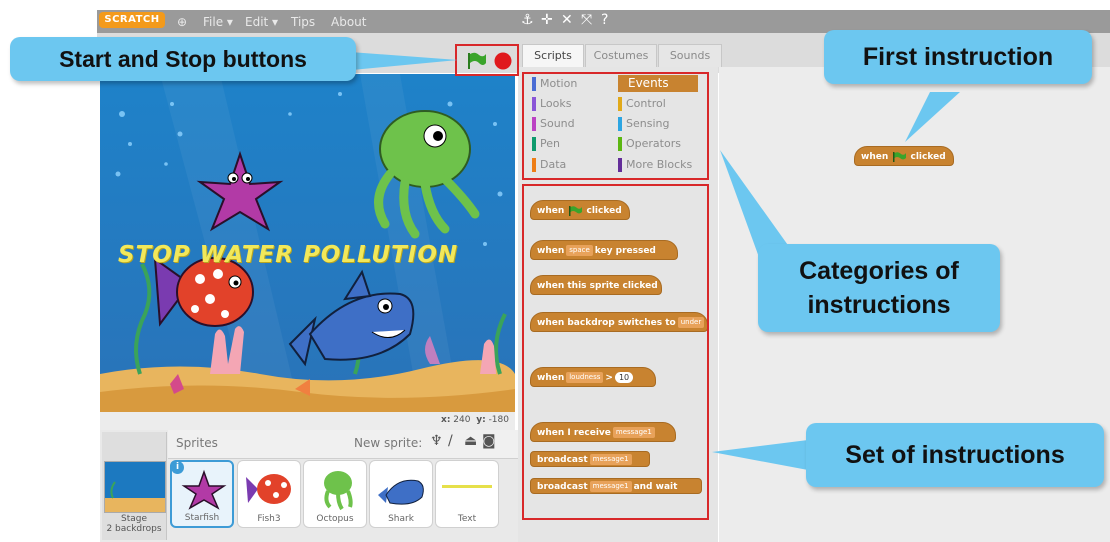 This screenshot has width=1110, height=542. What do you see at coordinates (183, 59) in the screenshot?
I see `callout-start-stop: Start and Stop buttons` at bounding box center [183, 59].